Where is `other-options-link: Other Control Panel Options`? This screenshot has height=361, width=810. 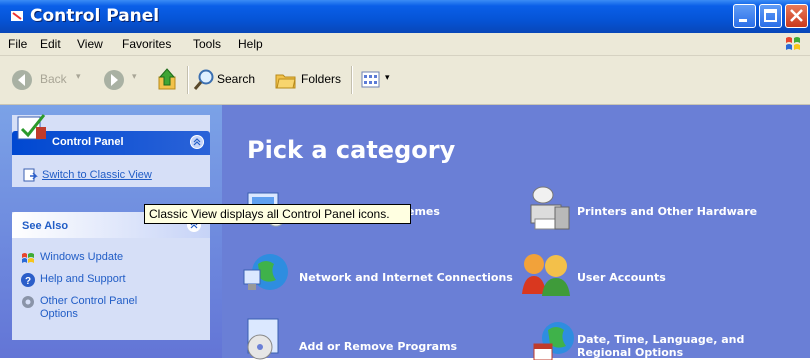
other-options-link: Other Control Panel Options is located at coordinates (108, 309).